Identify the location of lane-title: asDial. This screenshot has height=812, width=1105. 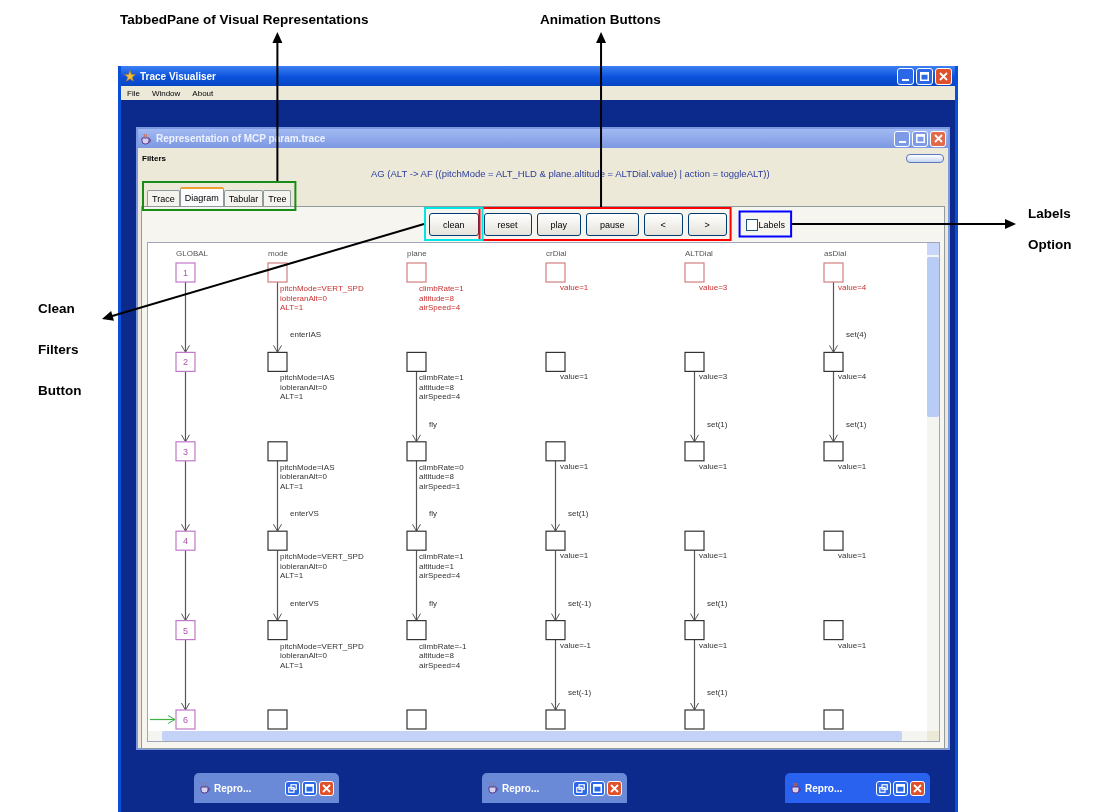
(835, 253).